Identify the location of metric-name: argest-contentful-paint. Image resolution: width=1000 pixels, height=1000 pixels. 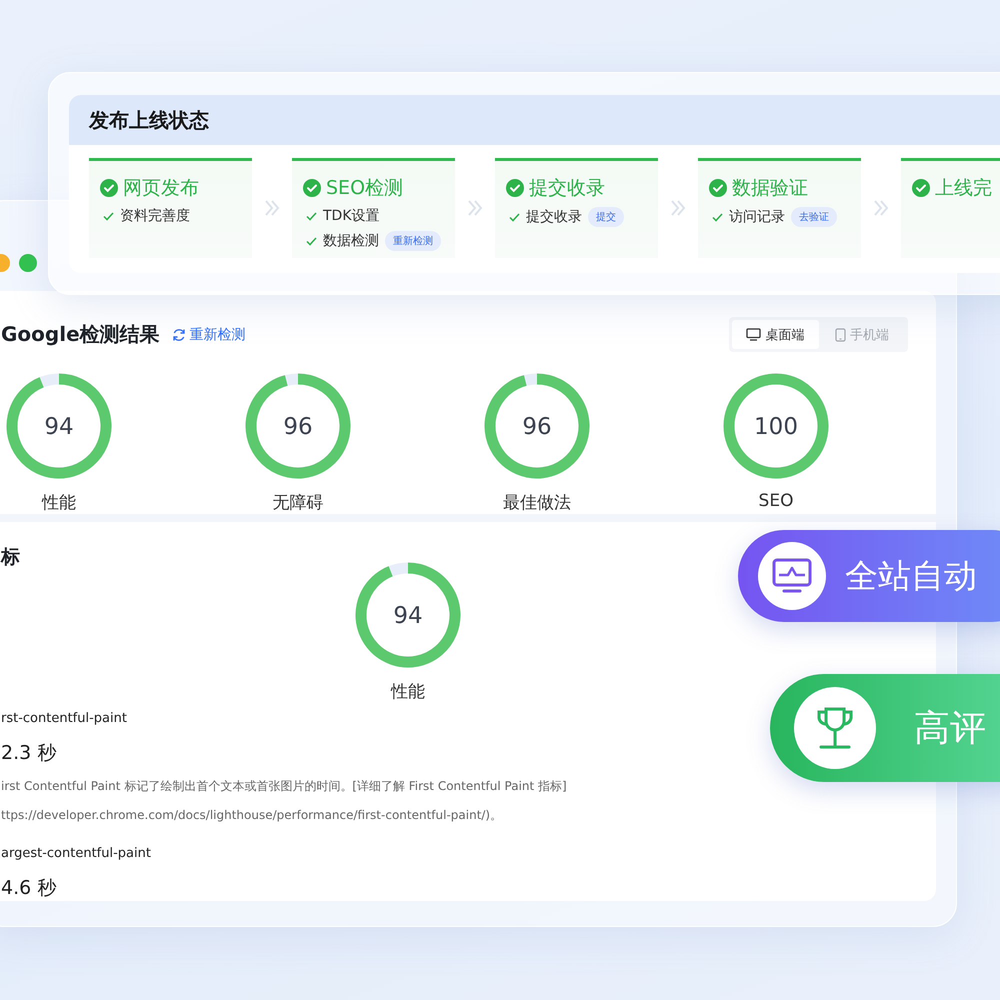
(76, 853).